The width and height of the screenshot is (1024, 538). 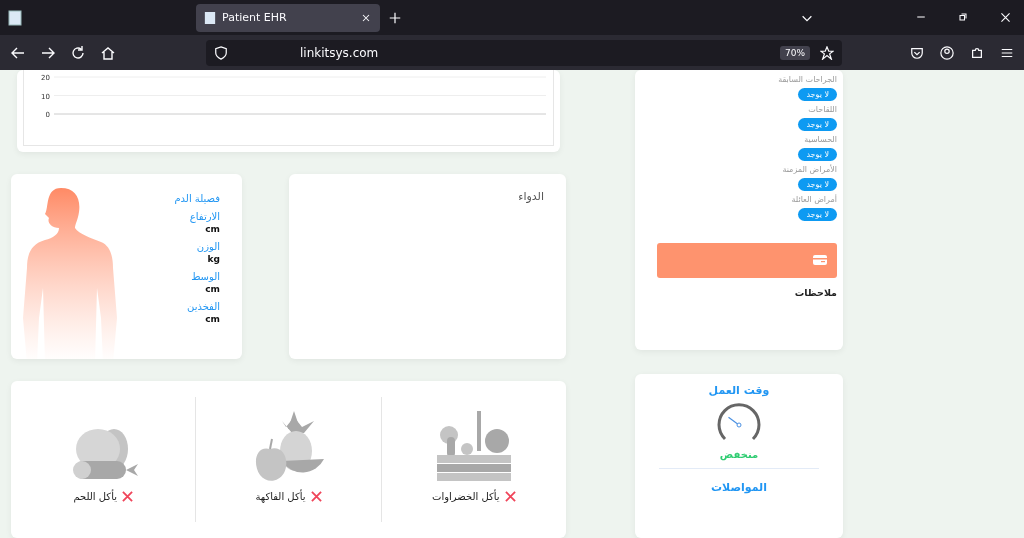 What do you see at coordinates (254, 17) in the screenshot?
I see `tab-title: Patient EHR` at bounding box center [254, 17].